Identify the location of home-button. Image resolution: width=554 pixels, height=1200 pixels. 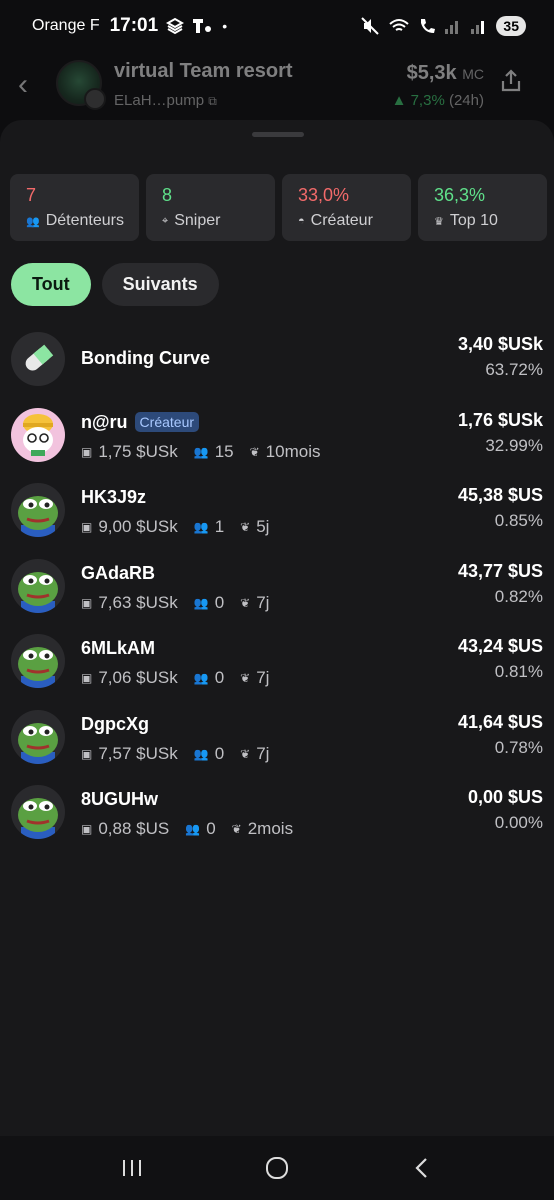
(277, 1168).